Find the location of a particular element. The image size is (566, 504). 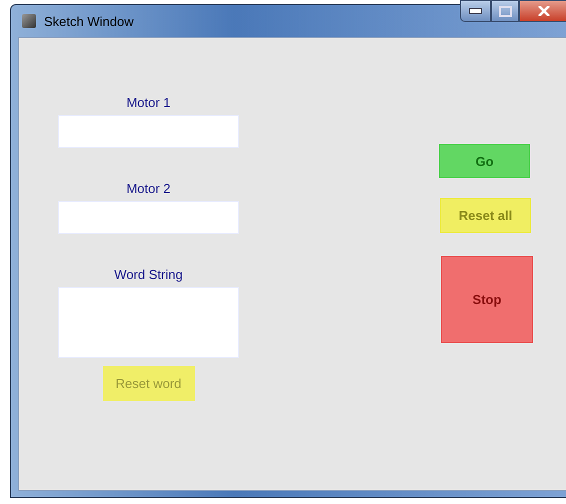

reset-all-button: Reset all is located at coordinates (485, 215).